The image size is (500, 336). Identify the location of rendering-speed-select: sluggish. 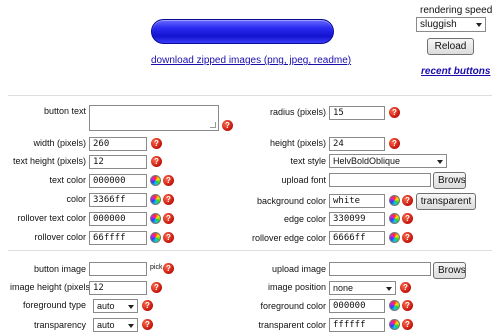
(451, 24).